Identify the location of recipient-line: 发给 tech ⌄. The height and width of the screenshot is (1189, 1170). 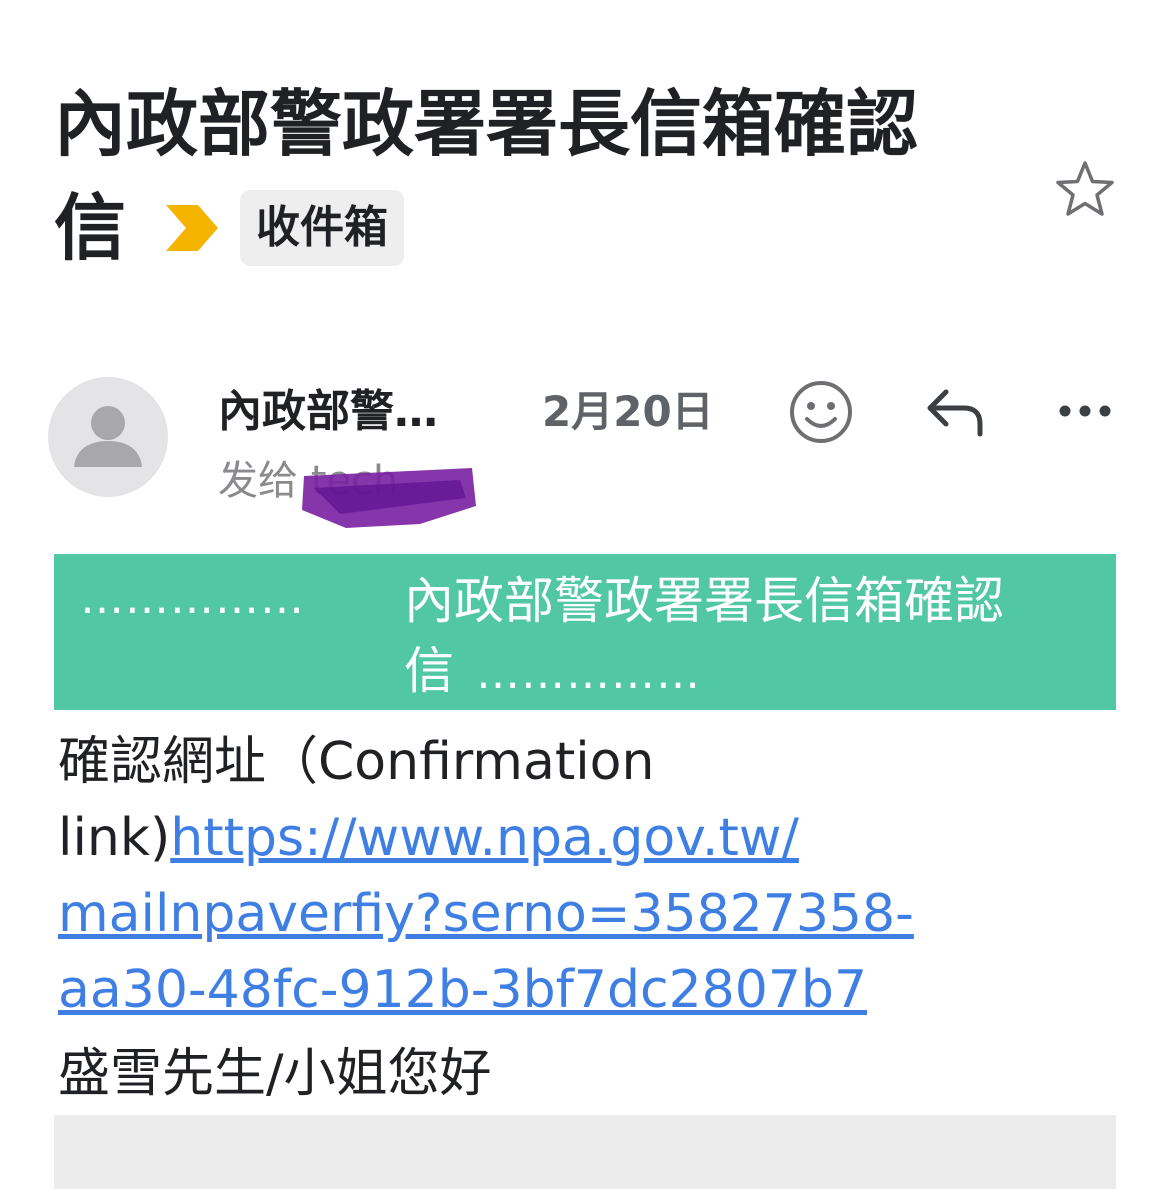
(358, 482).